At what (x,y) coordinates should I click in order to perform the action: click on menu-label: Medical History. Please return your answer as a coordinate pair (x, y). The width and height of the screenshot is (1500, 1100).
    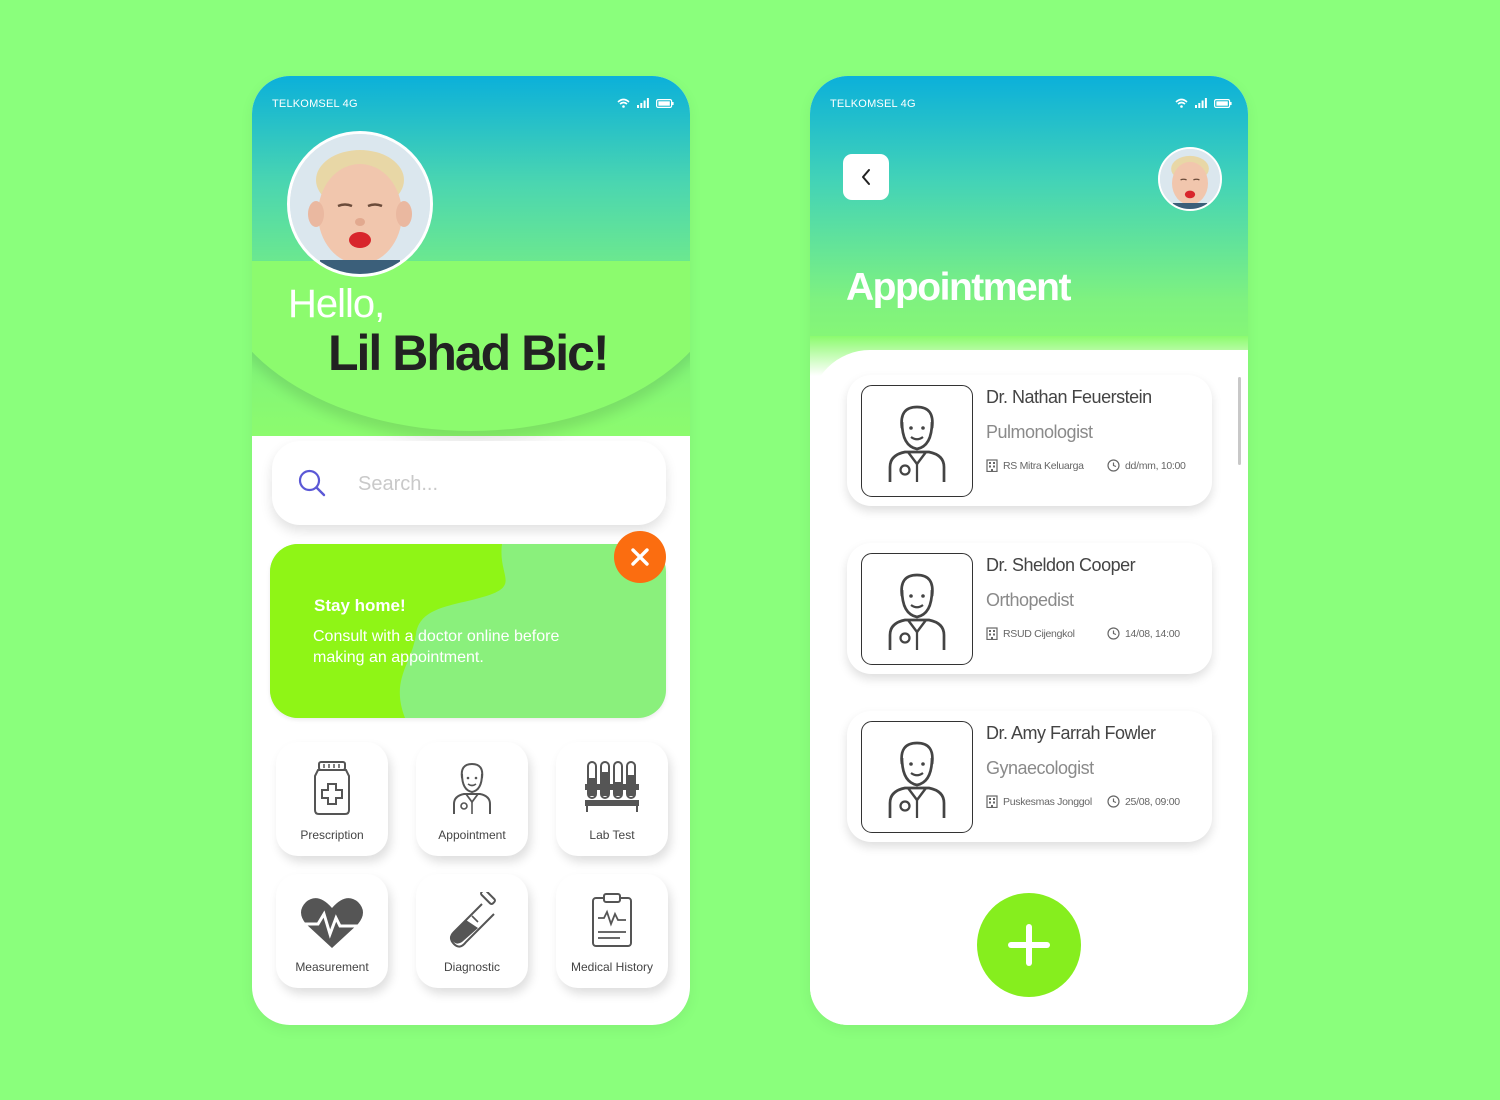
    Looking at the image, I should click on (612, 967).